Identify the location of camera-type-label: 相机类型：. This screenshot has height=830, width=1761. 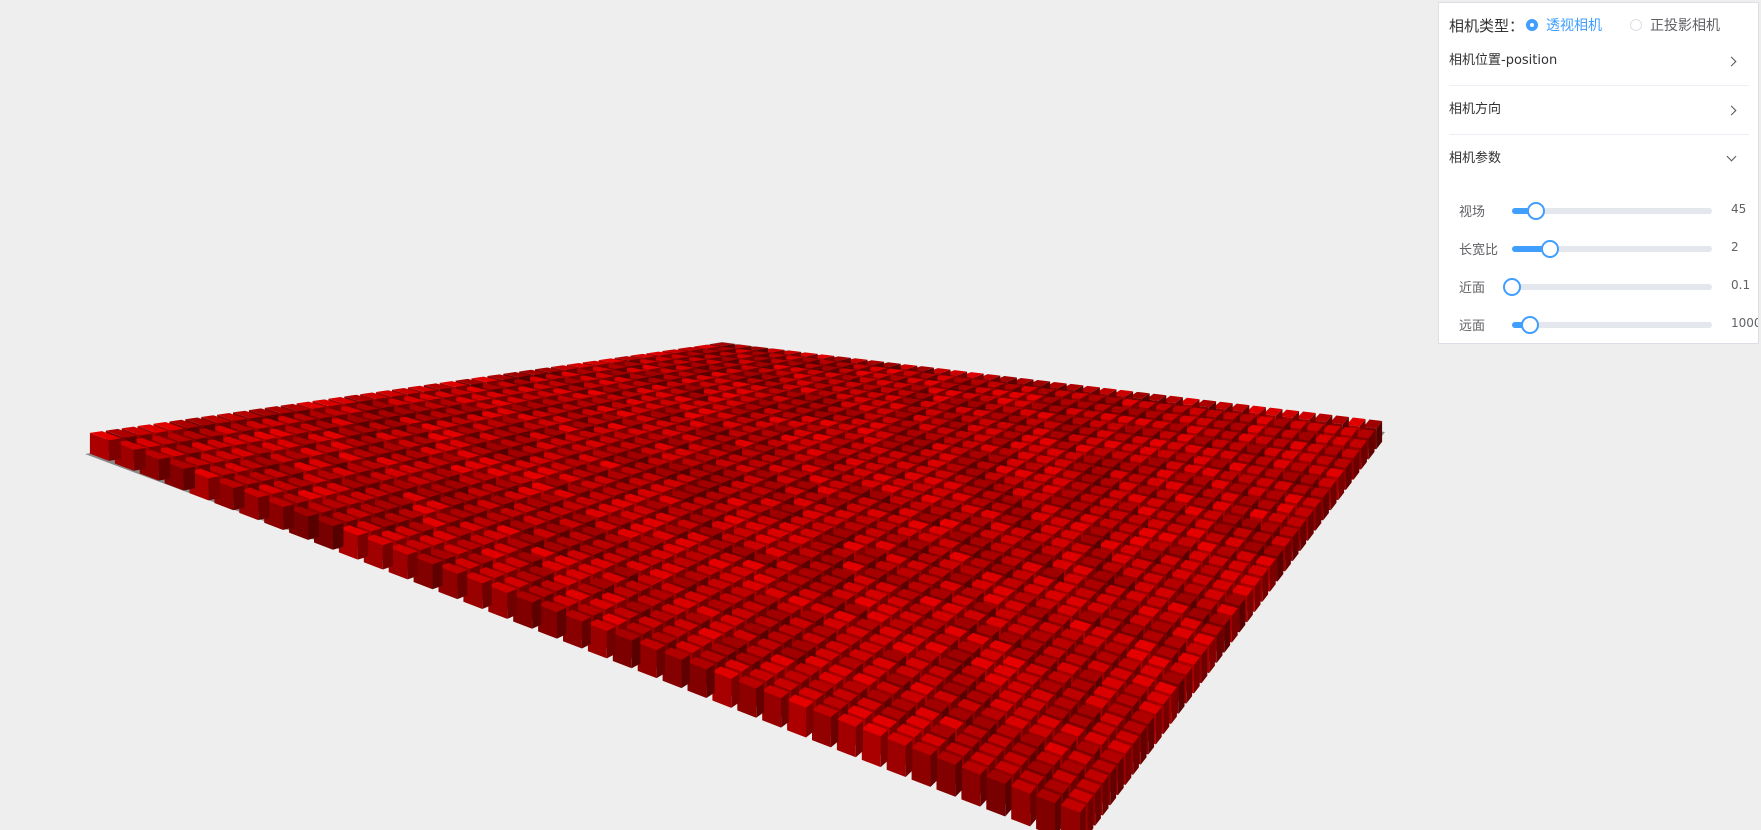
(1487, 25).